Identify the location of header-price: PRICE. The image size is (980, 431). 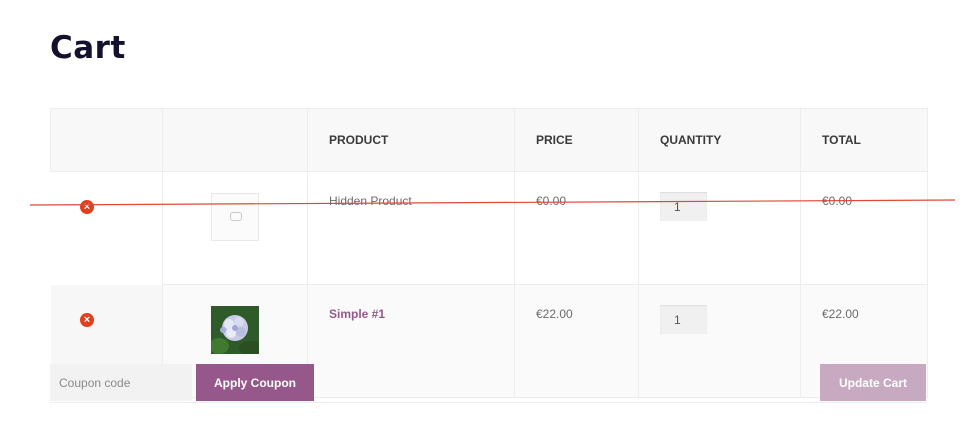
(576, 140).